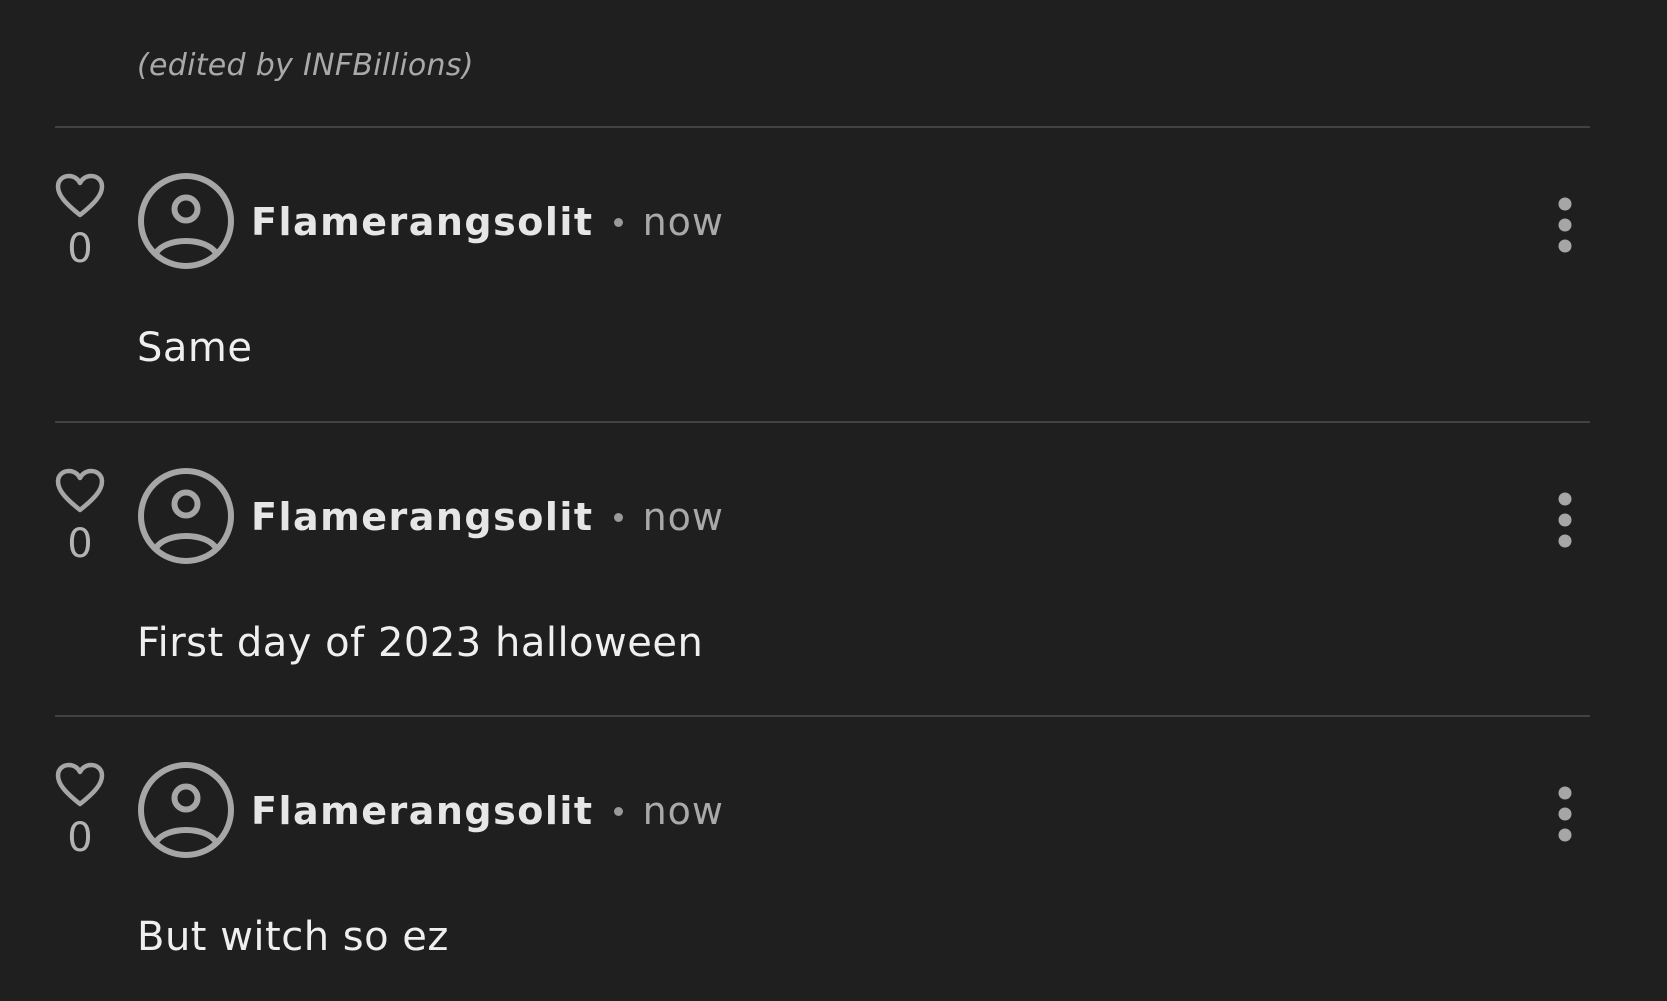  Describe the element at coordinates (195, 348) in the screenshot. I see `comment-text: Same` at that location.